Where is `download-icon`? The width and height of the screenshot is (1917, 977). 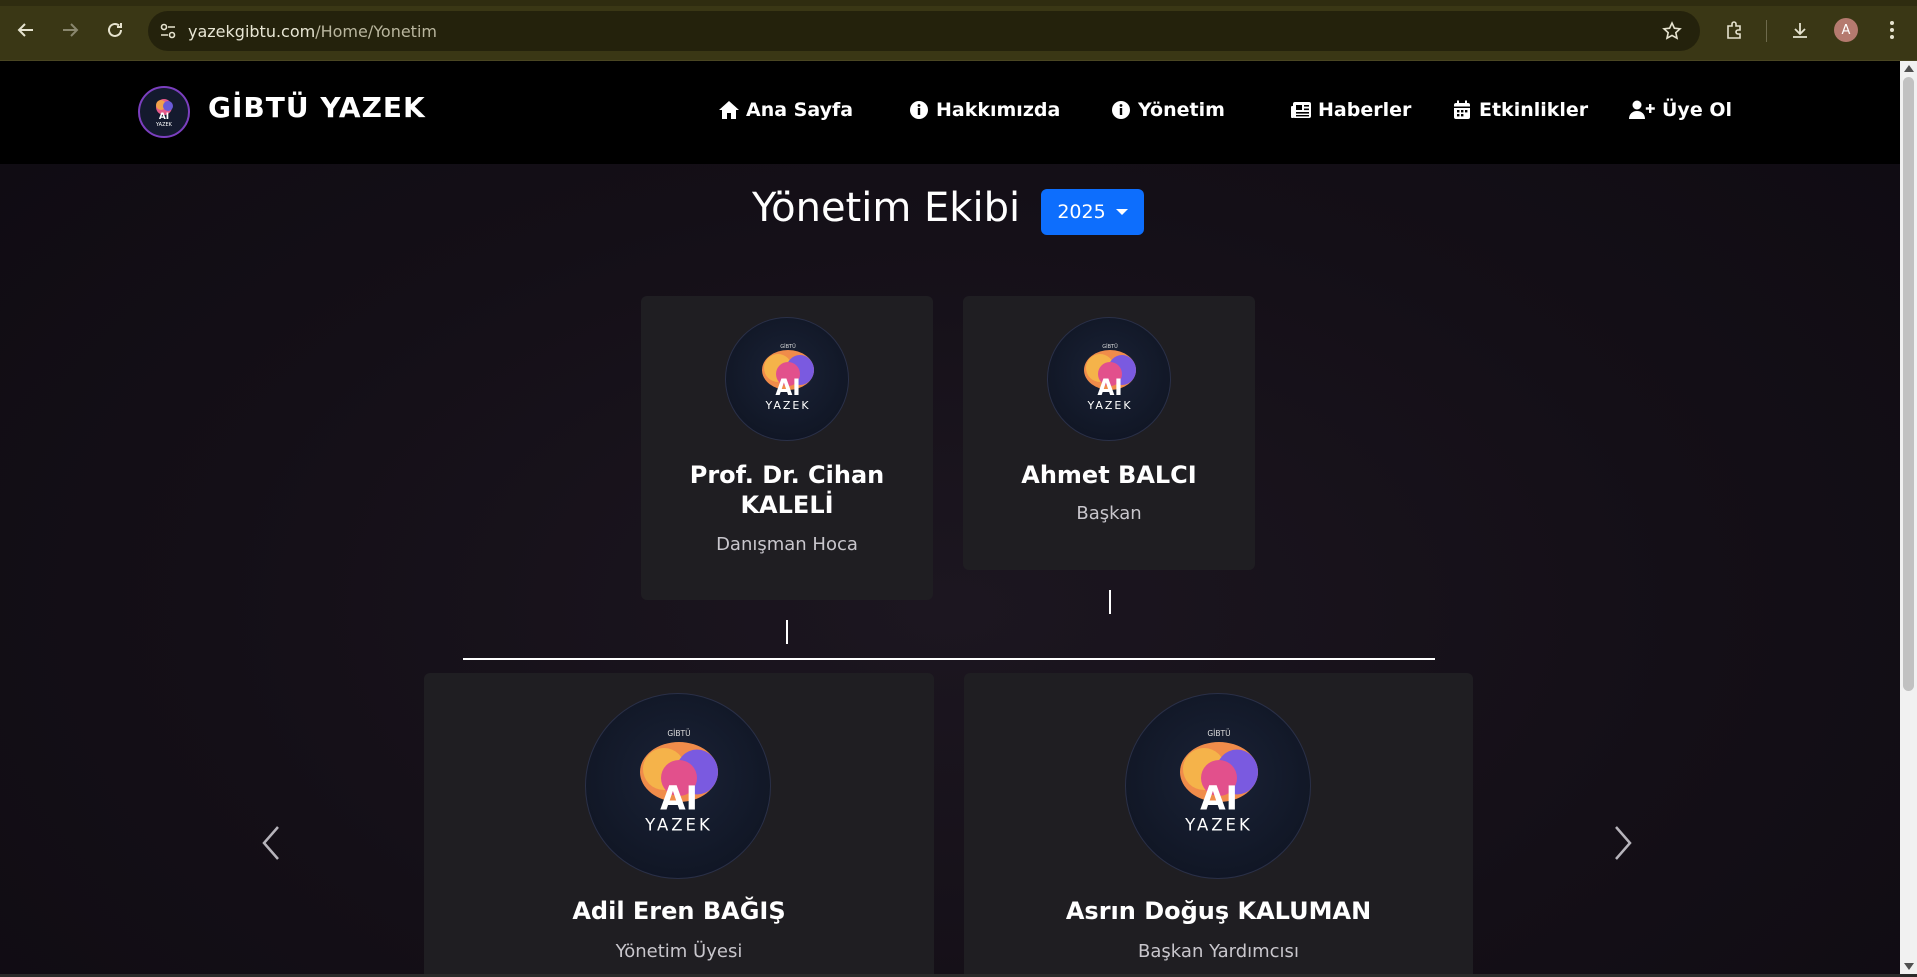 download-icon is located at coordinates (1800, 30).